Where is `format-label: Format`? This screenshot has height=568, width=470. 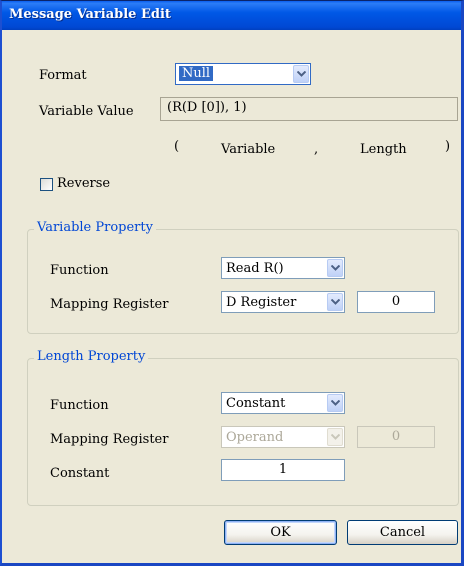
format-label: Format is located at coordinates (63, 75).